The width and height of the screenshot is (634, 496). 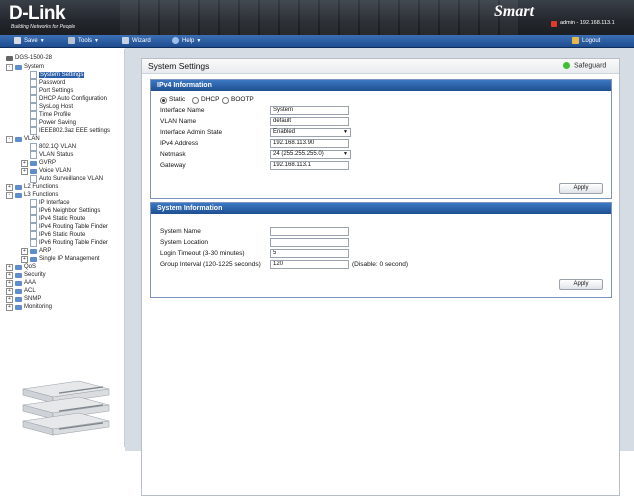 I want to click on interface-name-field: System, so click(x=309, y=110).